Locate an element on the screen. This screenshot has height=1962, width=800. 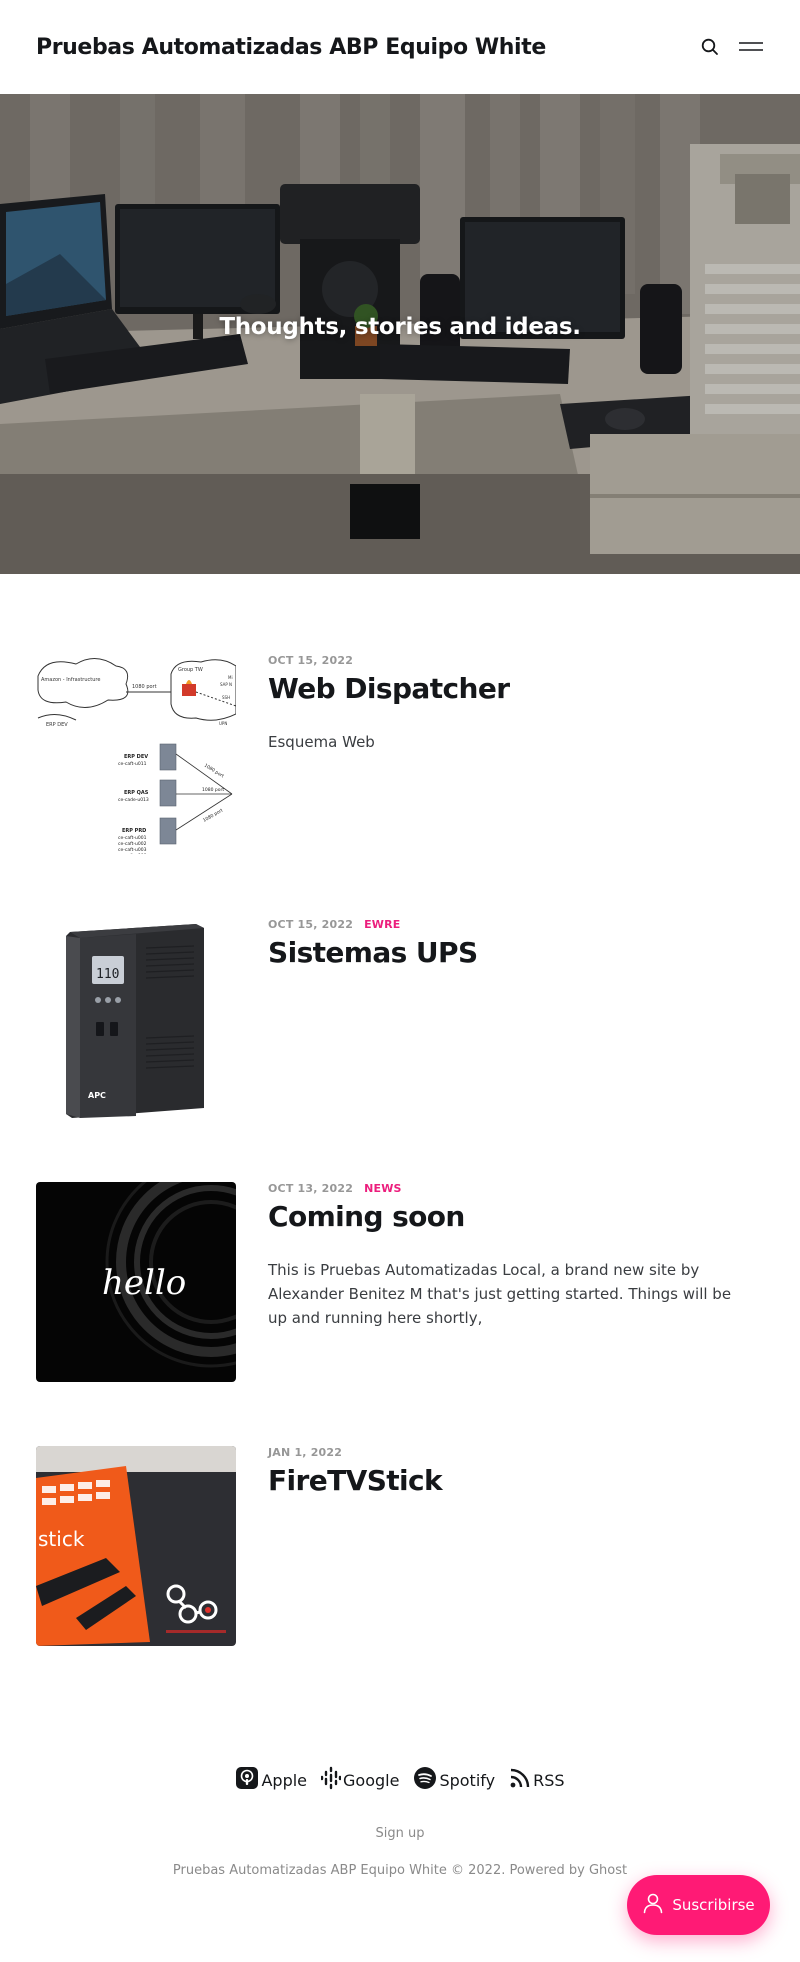
ups-brand: APC is located at coordinates (97, 1095).